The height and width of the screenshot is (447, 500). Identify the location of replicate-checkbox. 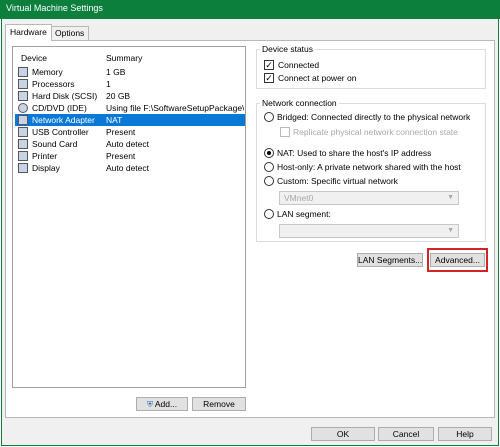
(285, 132).